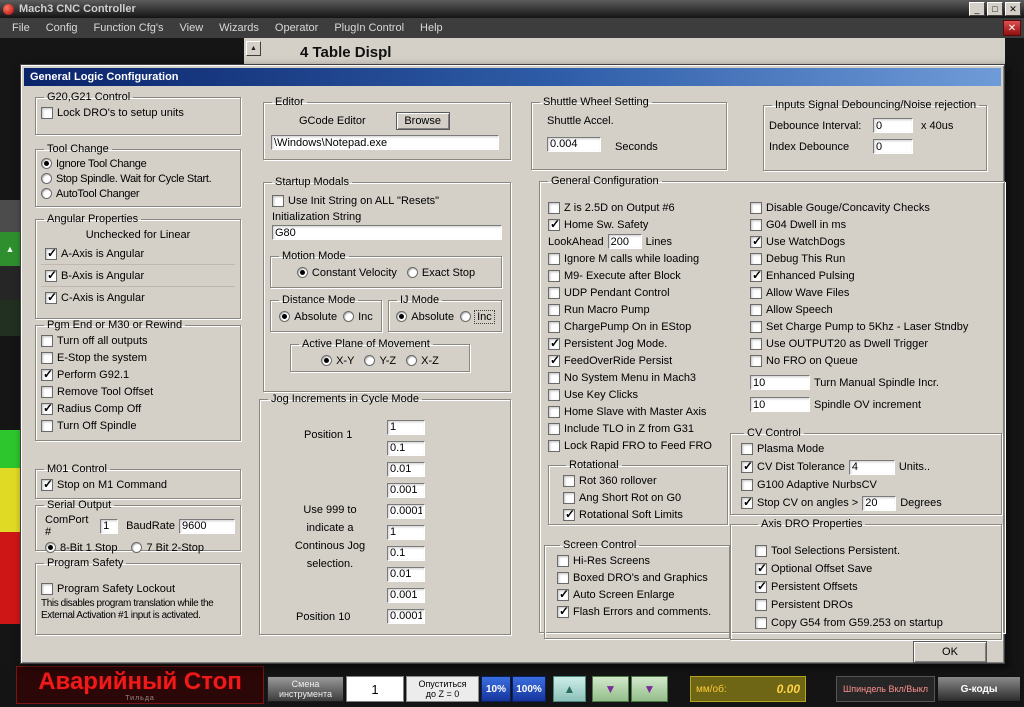 The image size is (1024, 707). I want to click on lower-button-2: ▼, so click(649, 689).